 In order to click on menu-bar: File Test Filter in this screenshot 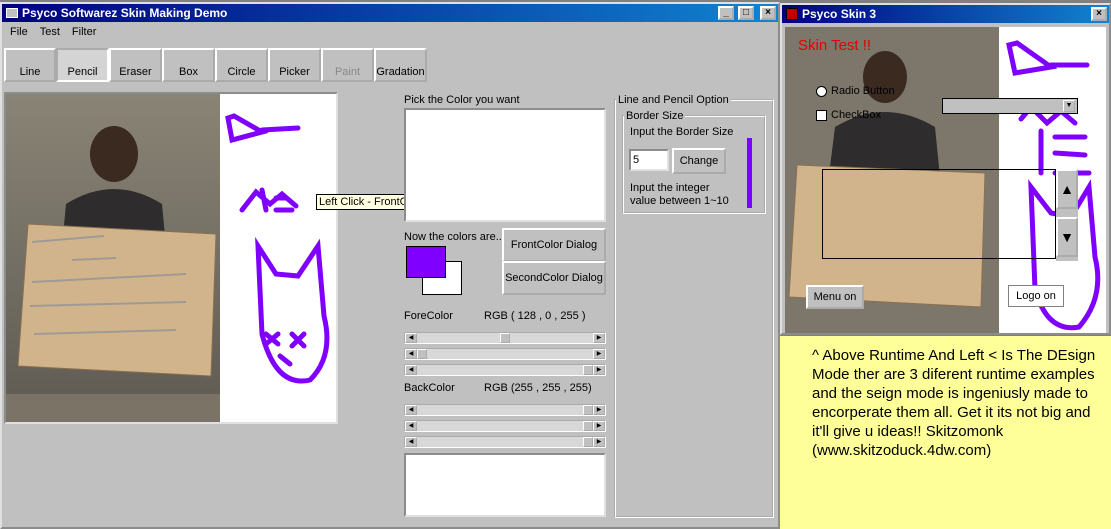, I will do `click(390, 31)`.